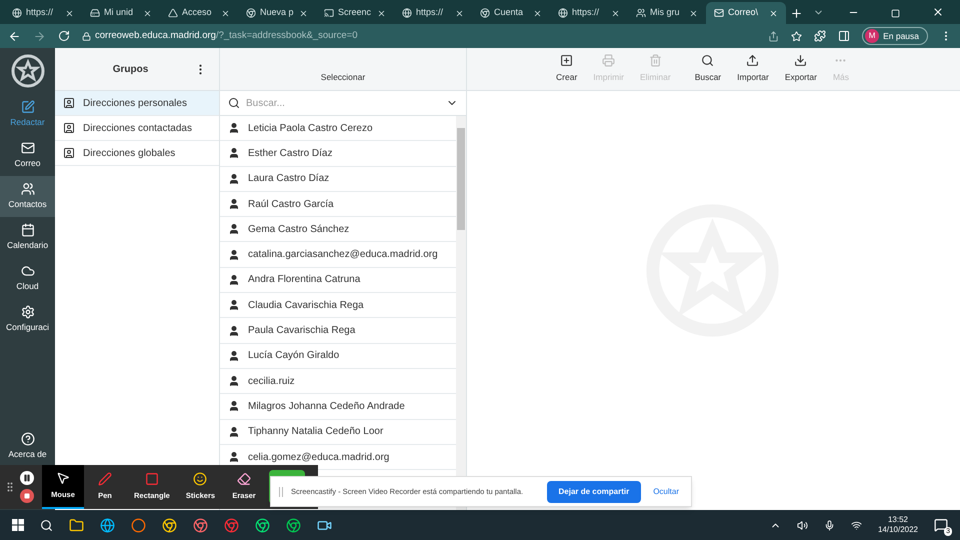  I want to click on tool-icon, so click(244, 479).